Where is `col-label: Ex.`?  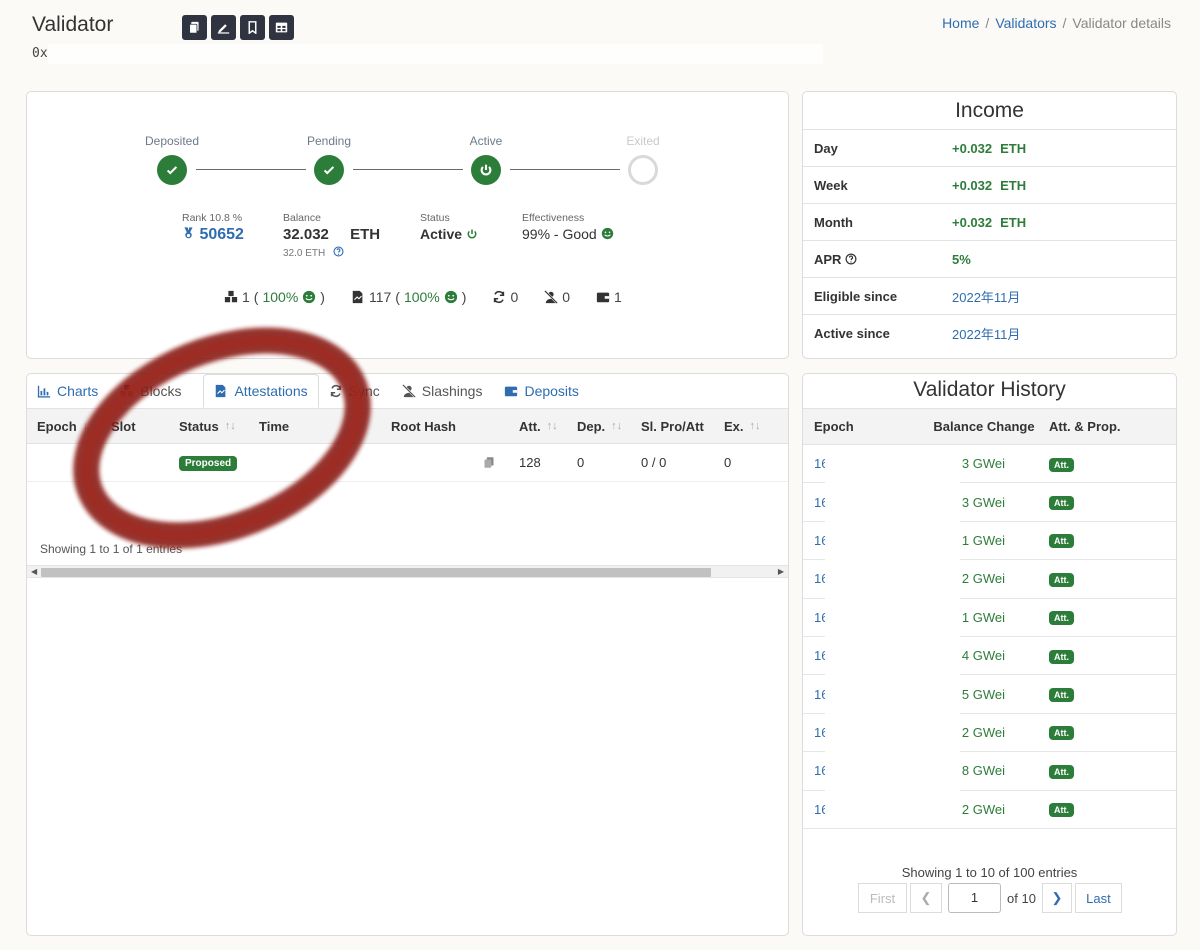 col-label: Ex. is located at coordinates (734, 426).